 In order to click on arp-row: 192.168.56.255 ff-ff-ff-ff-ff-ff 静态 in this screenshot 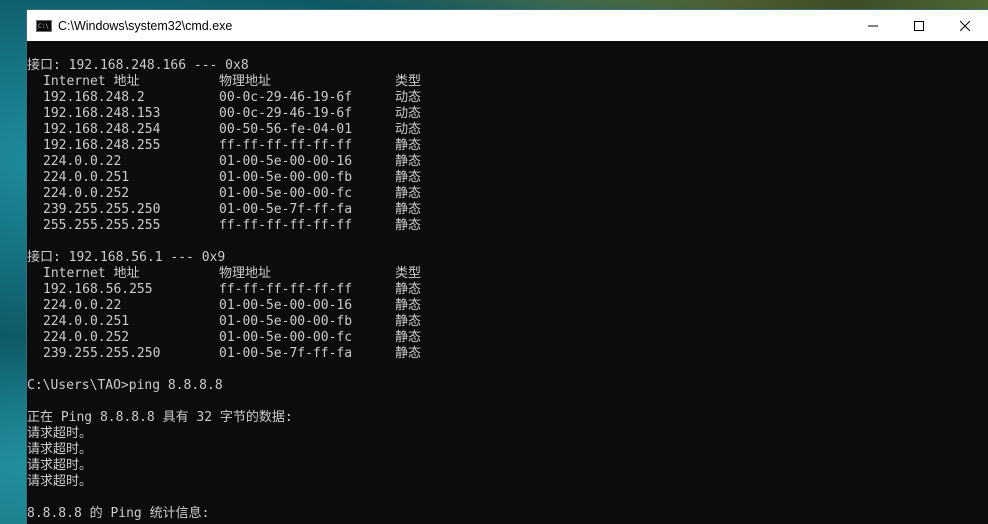, I will do `click(507, 290)`.